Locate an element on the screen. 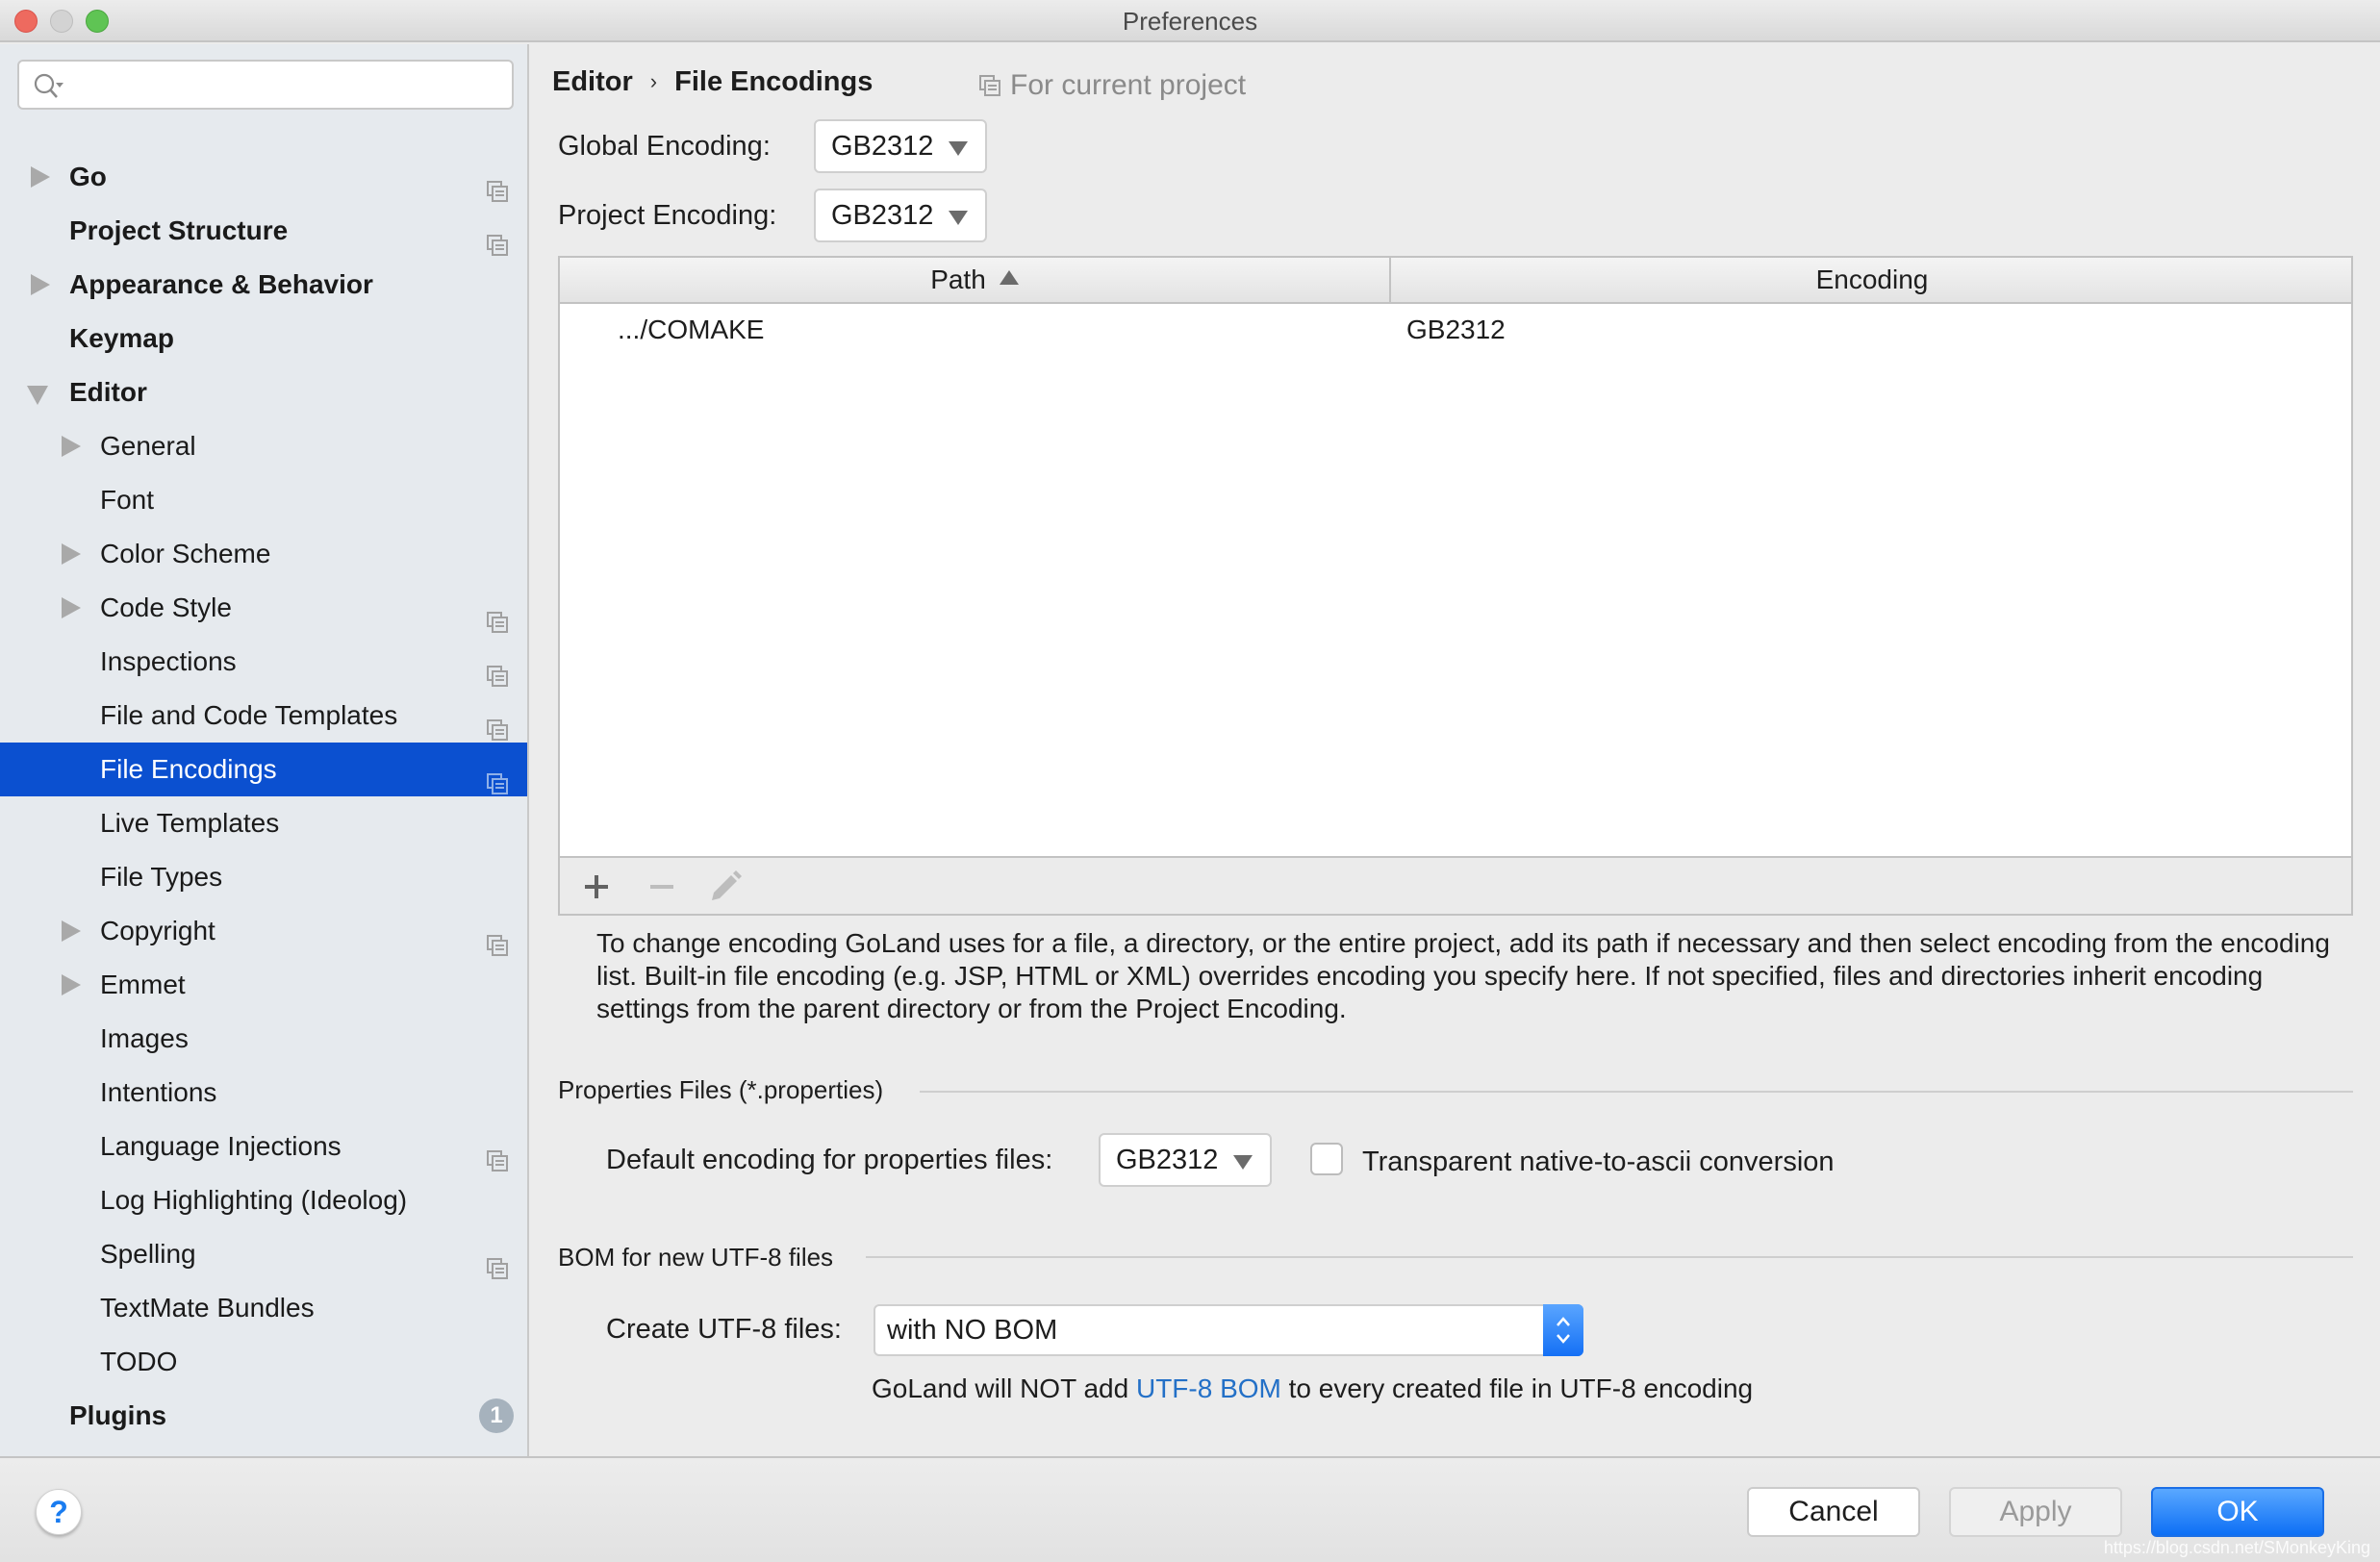  global-encoding-dropdown: GB2312 is located at coordinates (901, 146).